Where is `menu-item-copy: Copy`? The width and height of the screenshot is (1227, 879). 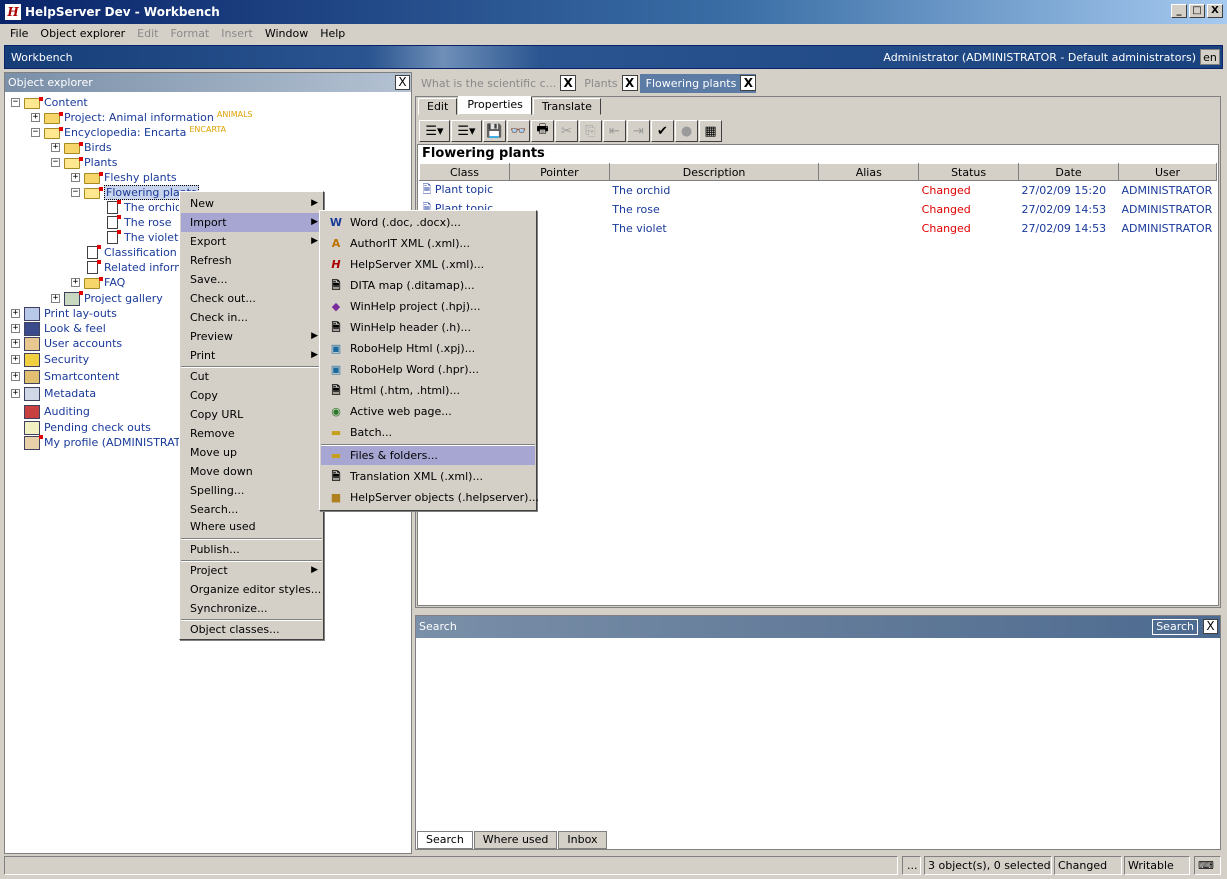 menu-item-copy: Copy is located at coordinates (251, 395).